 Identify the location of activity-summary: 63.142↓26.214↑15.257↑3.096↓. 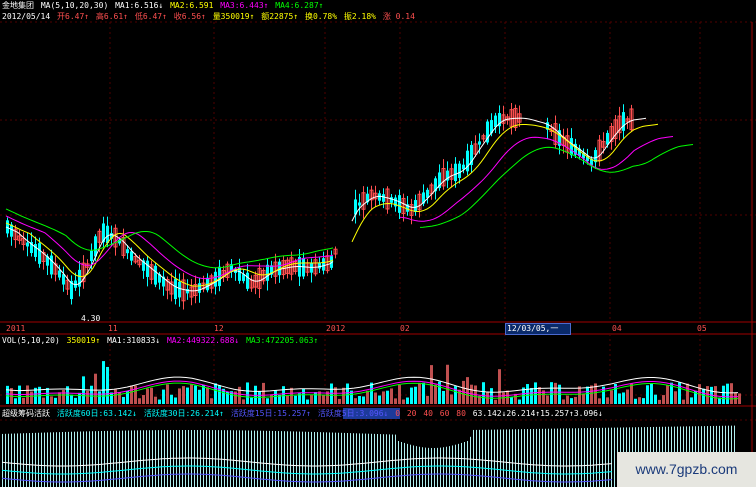
(537, 413).